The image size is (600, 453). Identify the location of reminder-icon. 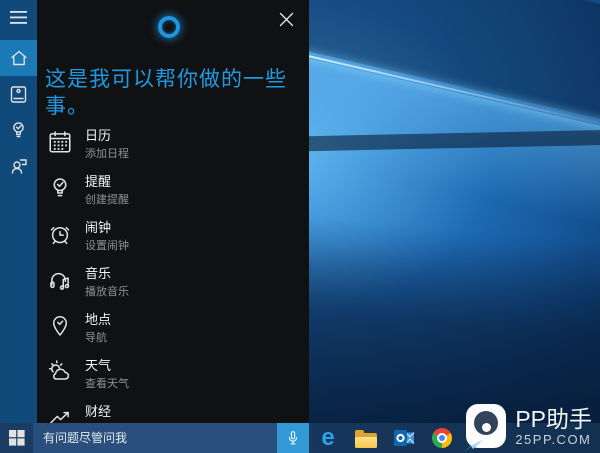
(60, 187).